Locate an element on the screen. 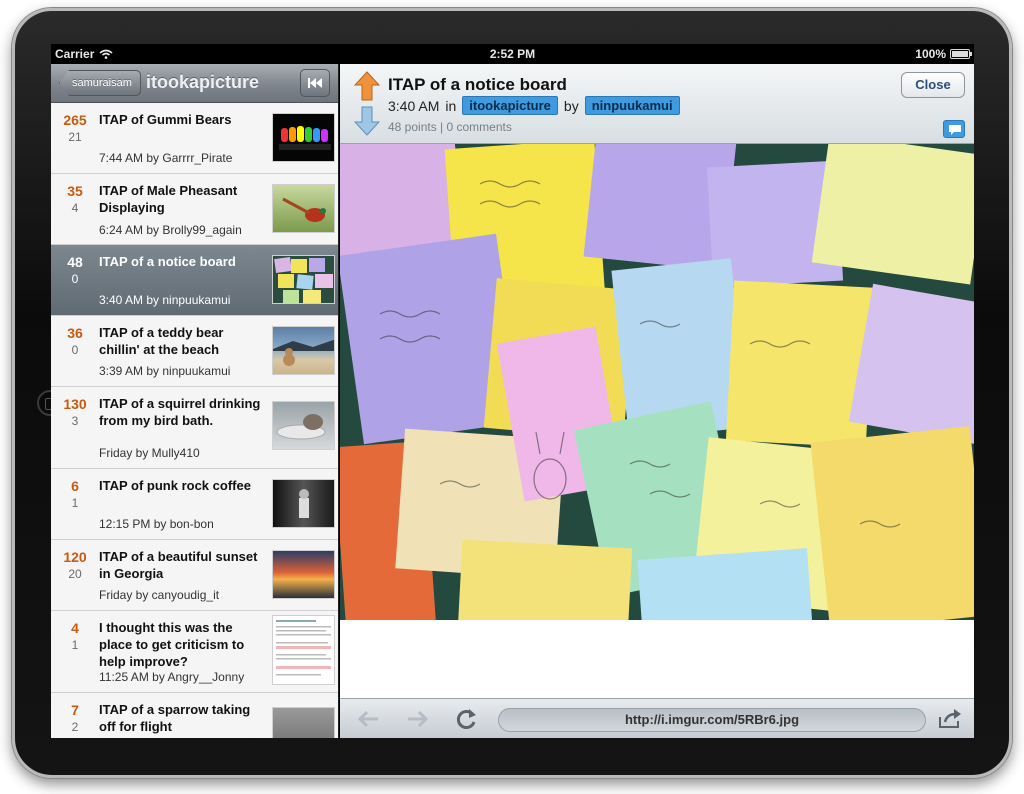  story-meta: Friday by Mully410 is located at coordinates (149, 453).